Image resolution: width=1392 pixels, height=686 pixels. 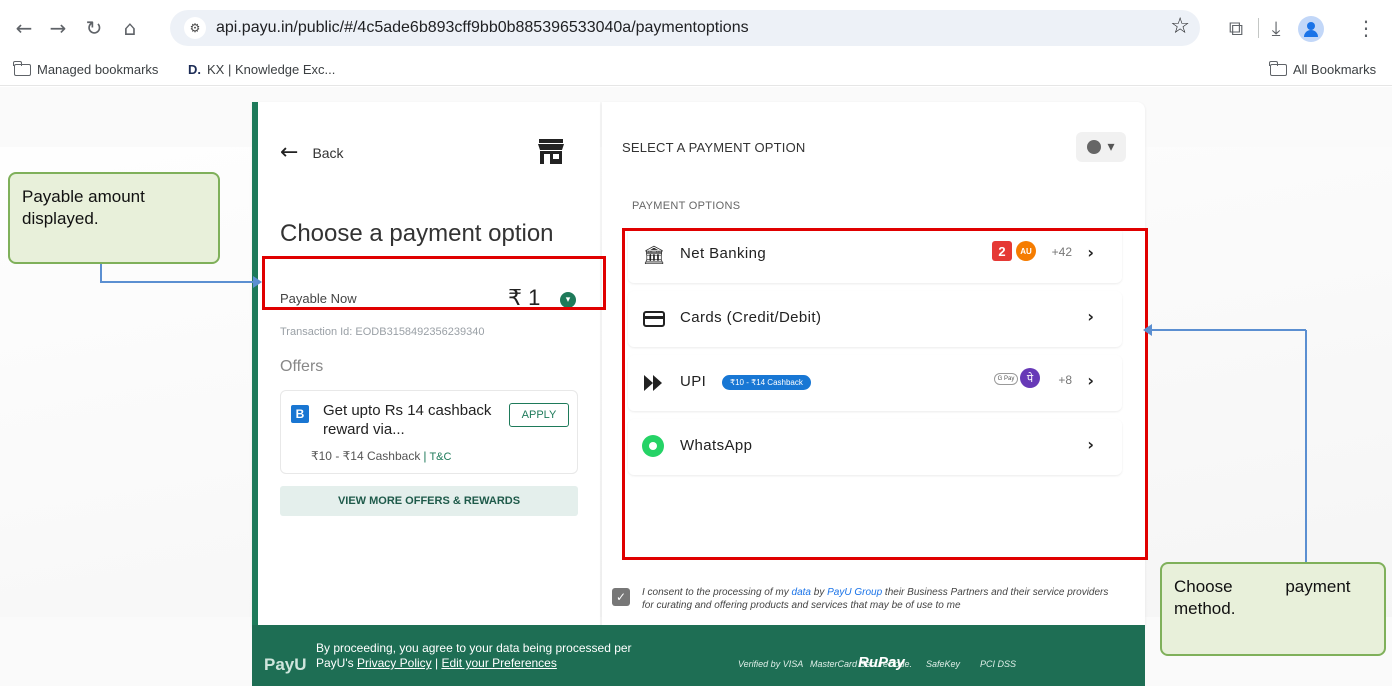 What do you see at coordinates (94, 28) in the screenshot?
I see `reload-icon: ↻` at bounding box center [94, 28].